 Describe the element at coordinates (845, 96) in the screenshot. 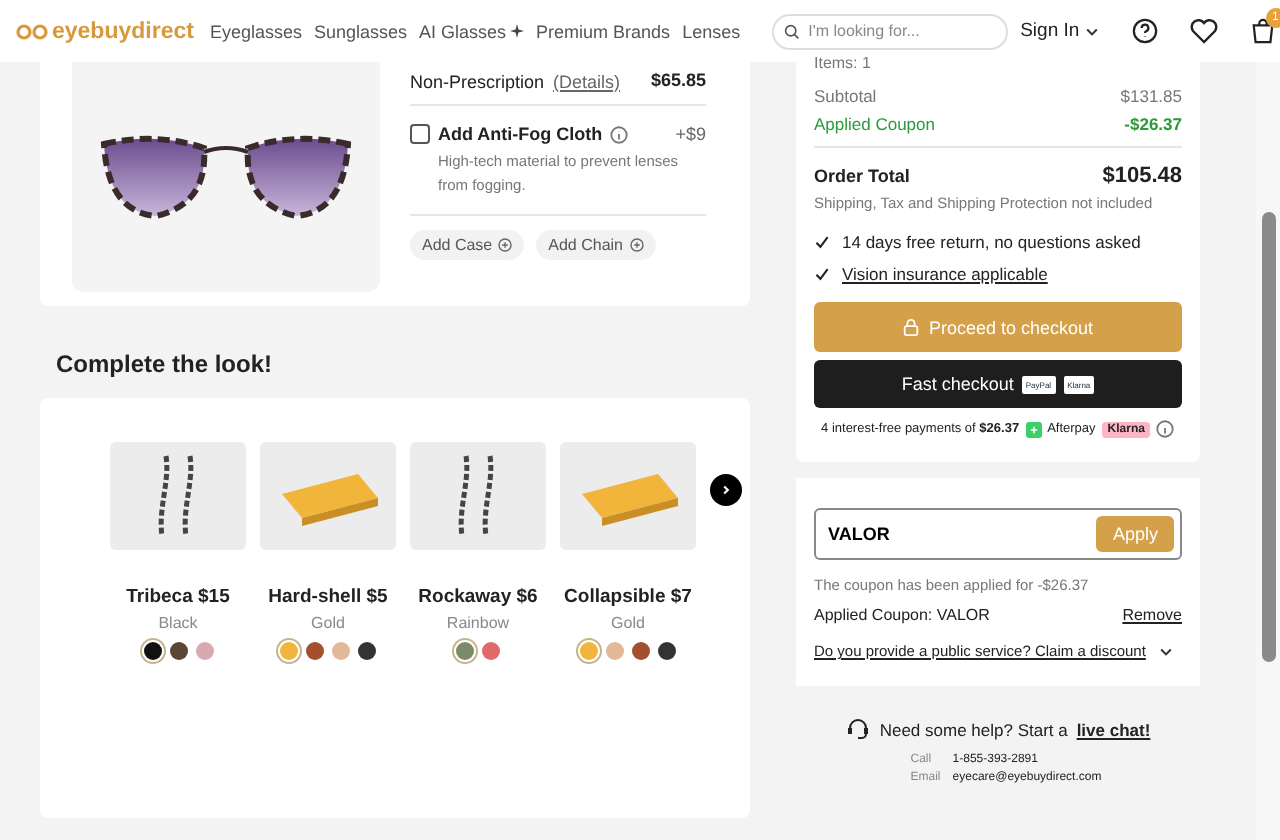

I see `subtotal-label: Subtotal` at that location.